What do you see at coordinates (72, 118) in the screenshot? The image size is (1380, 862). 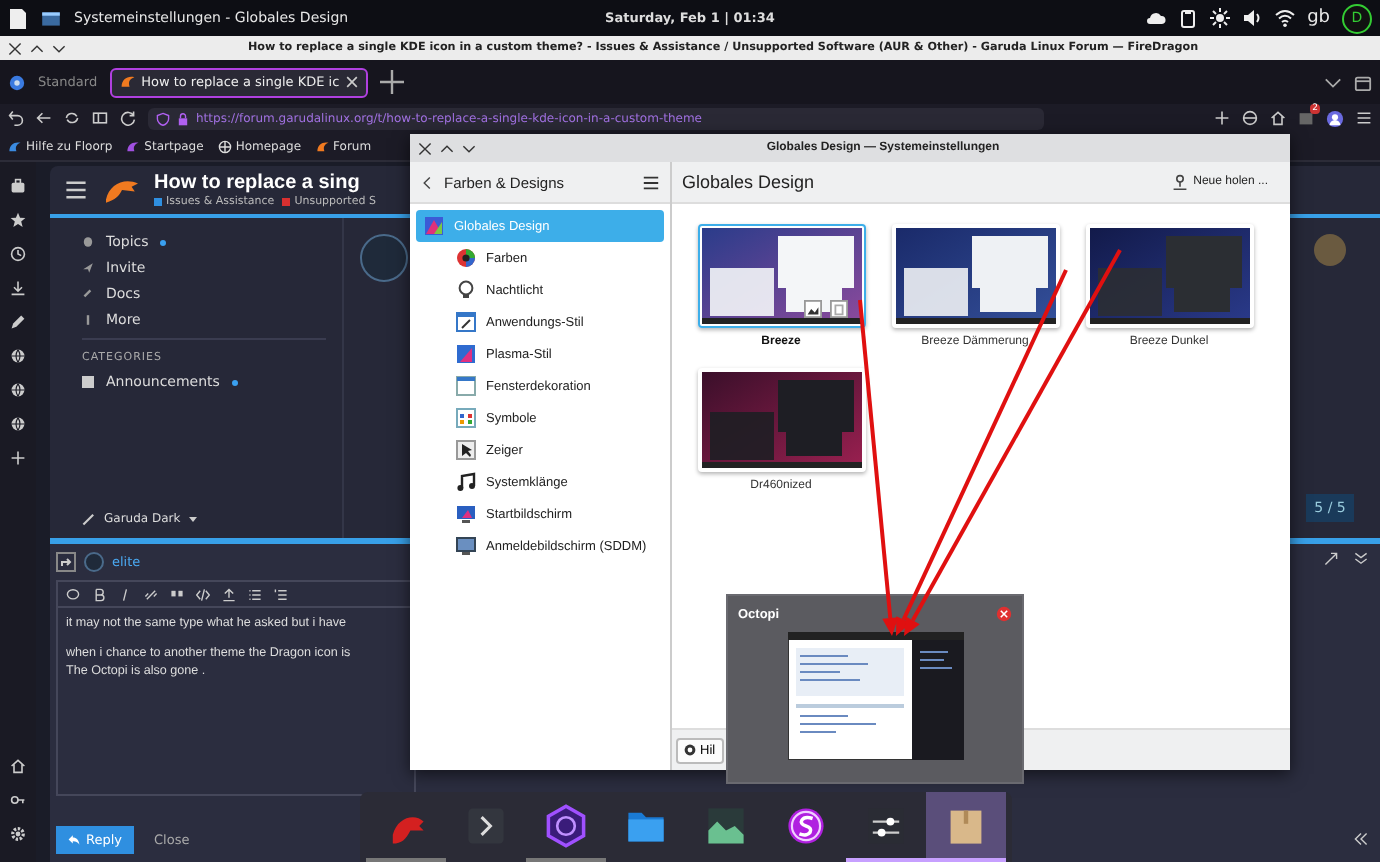 I see `sync-icon` at bounding box center [72, 118].